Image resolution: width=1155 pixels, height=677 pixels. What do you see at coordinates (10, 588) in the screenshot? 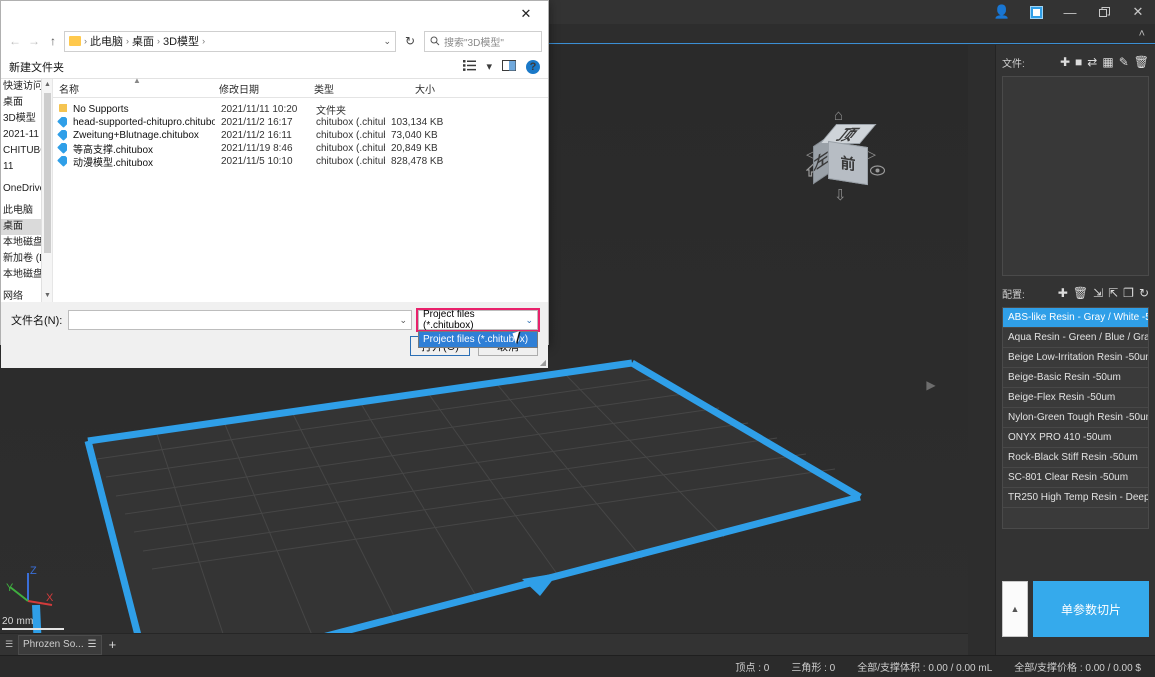
I see `svg-text: Y` at bounding box center [10, 588].